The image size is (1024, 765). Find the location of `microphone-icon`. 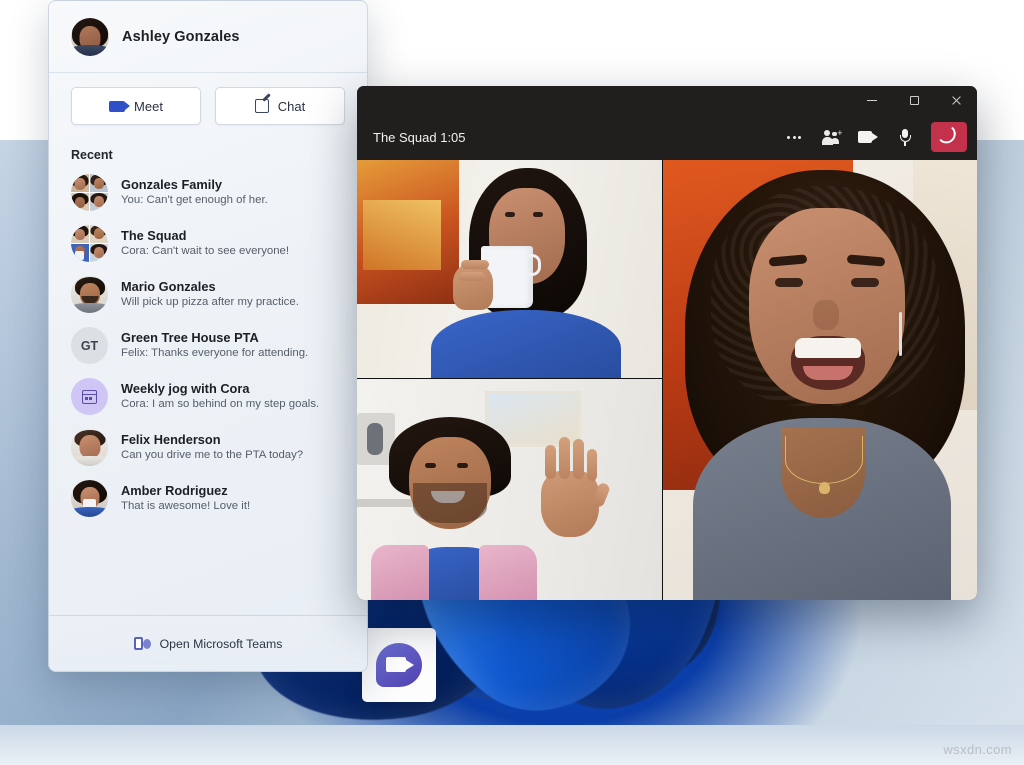

microphone-icon is located at coordinates (905, 137).